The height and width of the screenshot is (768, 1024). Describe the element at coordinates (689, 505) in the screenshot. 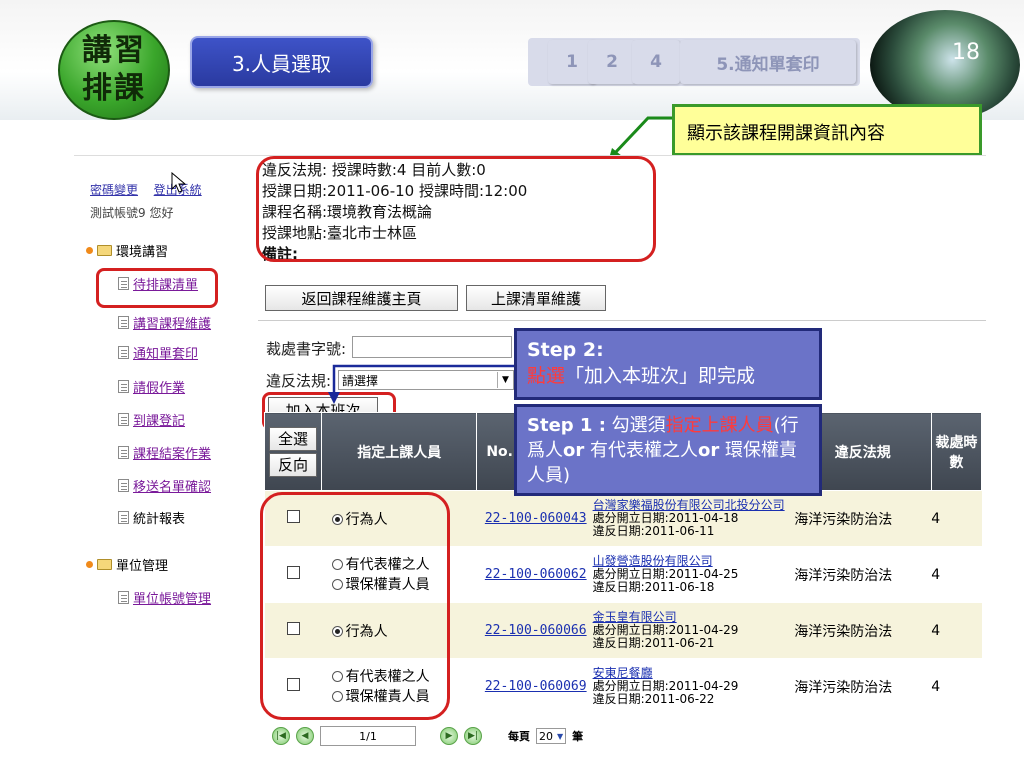

I see `company-link: 台灣家樂福股份有限公司北投分公司` at that location.